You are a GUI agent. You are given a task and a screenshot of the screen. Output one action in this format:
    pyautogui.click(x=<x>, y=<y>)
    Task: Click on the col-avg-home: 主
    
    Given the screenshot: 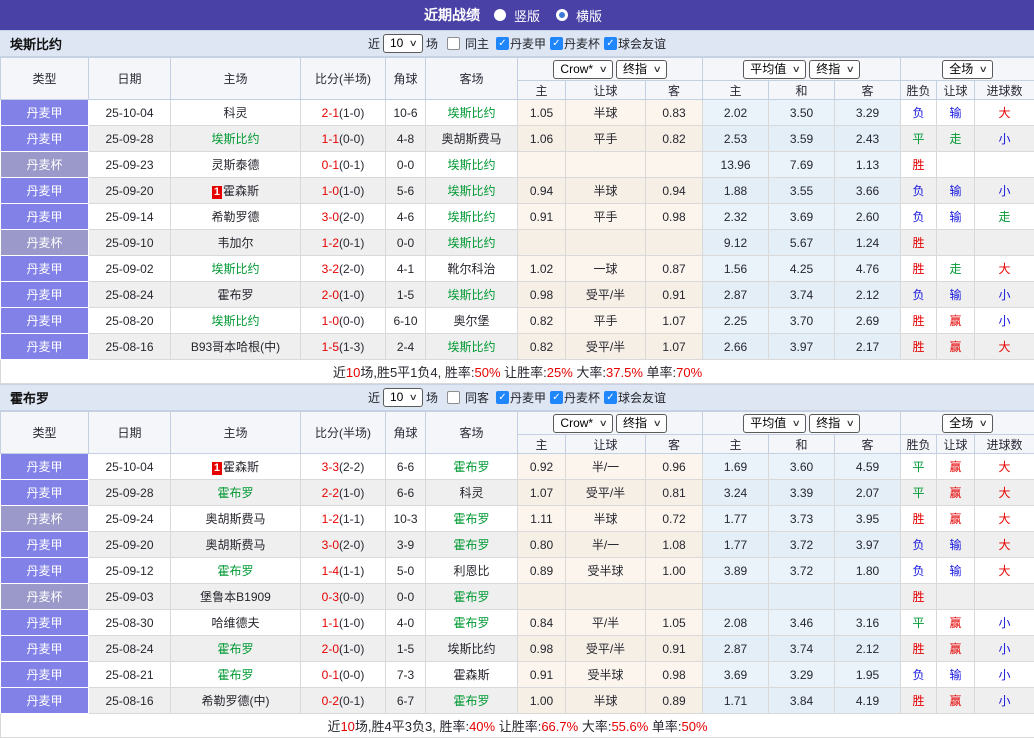 What is the action you would take?
    pyautogui.click(x=736, y=90)
    